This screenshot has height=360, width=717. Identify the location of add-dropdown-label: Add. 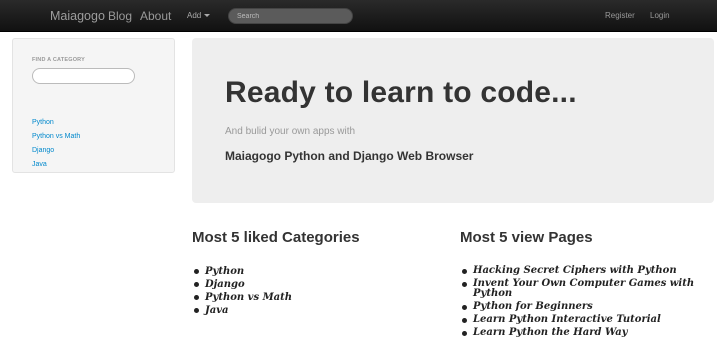
(194, 15).